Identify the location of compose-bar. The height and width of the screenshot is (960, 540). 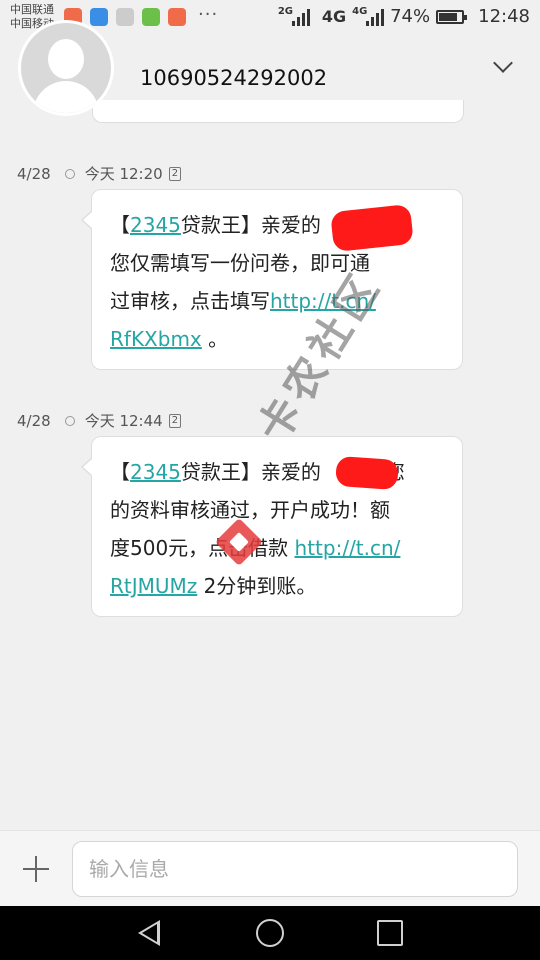
(270, 868).